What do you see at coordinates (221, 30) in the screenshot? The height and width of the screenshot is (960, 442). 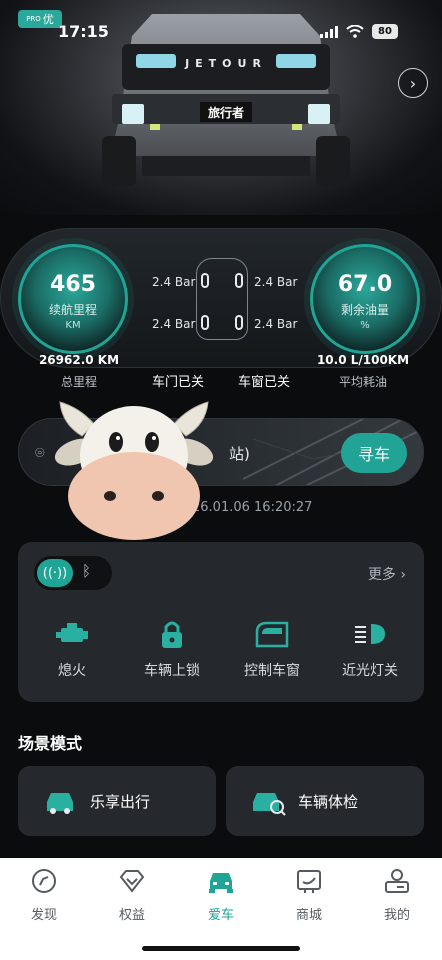 I see `status-bar: PRO 优 17:15 80` at bounding box center [221, 30].